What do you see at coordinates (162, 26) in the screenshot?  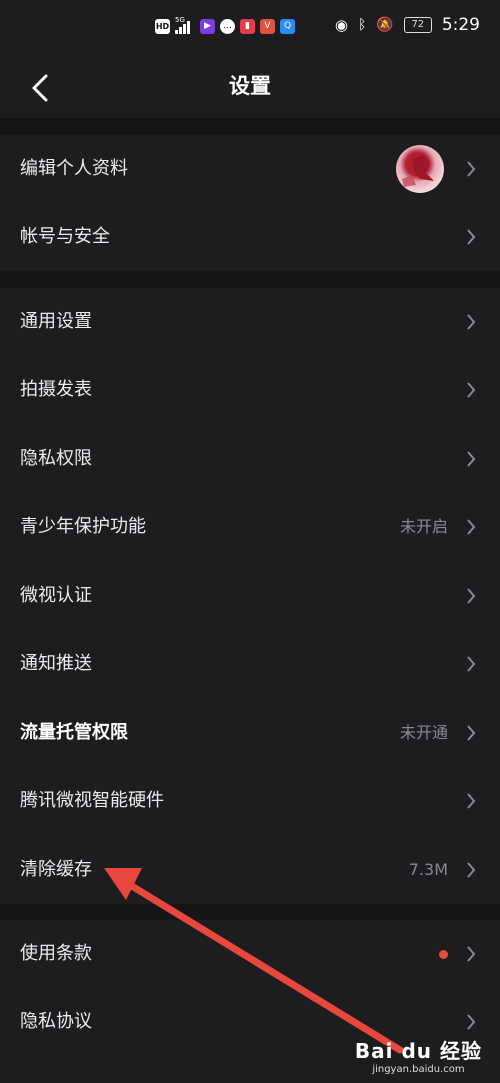 I see `hd-badge: HD` at bounding box center [162, 26].